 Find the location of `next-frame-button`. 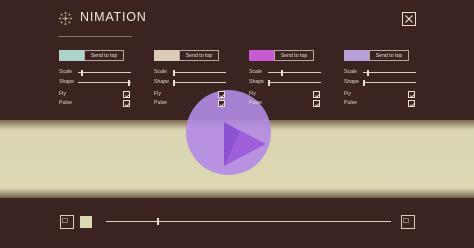

next-frame-button is located at coordinates (408, 222).